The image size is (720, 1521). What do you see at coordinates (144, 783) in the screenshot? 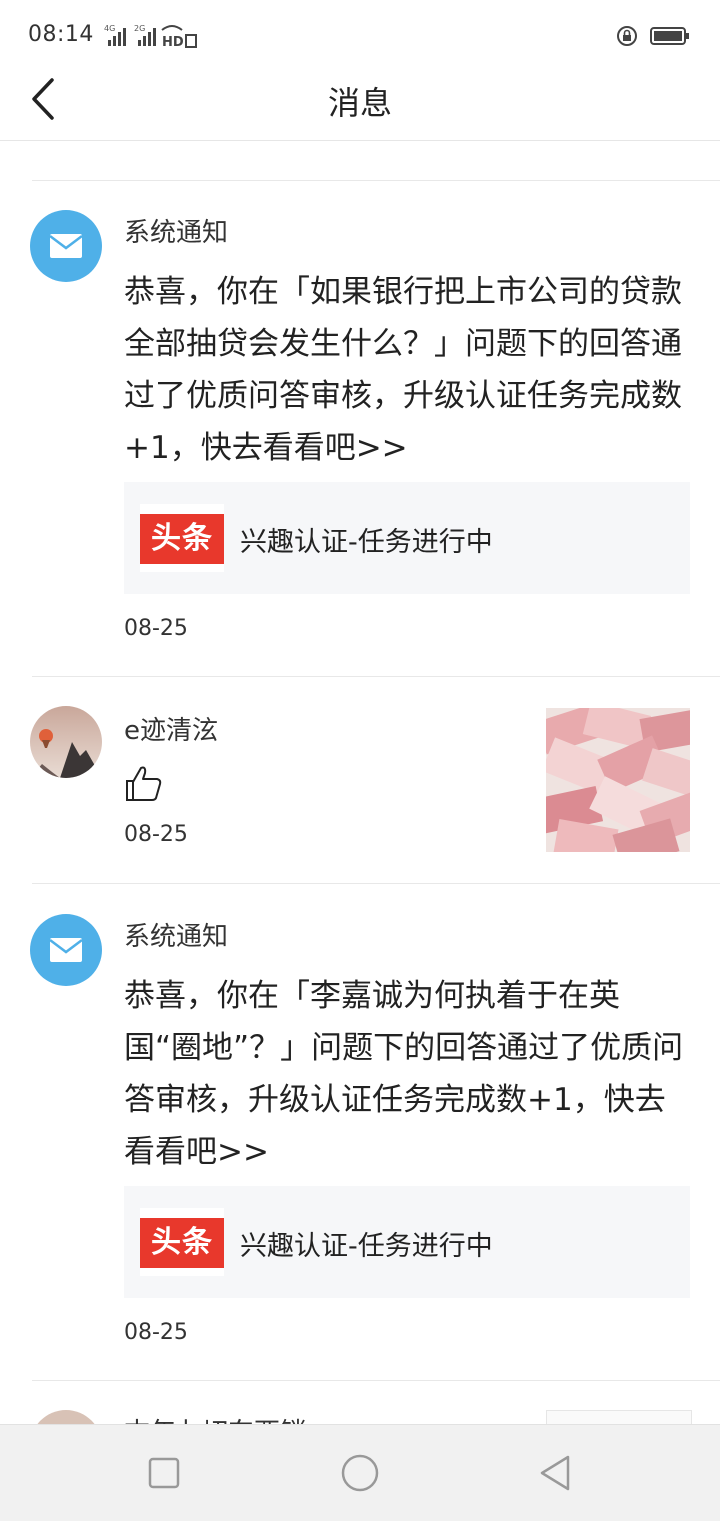
I see `thumbs-up-icon` at bounding box center [144, 783].